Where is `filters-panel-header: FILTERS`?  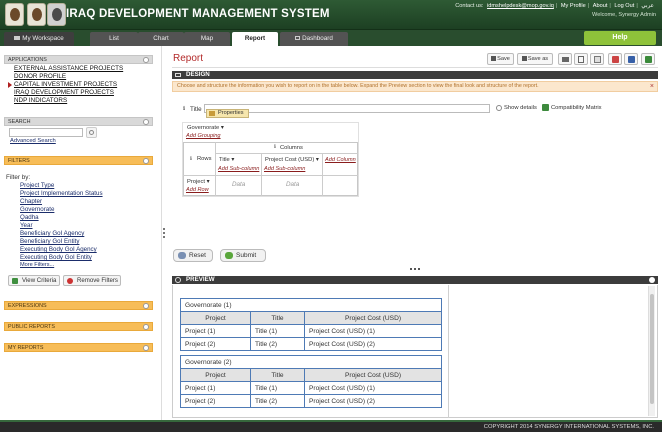 filters-panel-header: FILTERS is located at coordinates (78, 160).